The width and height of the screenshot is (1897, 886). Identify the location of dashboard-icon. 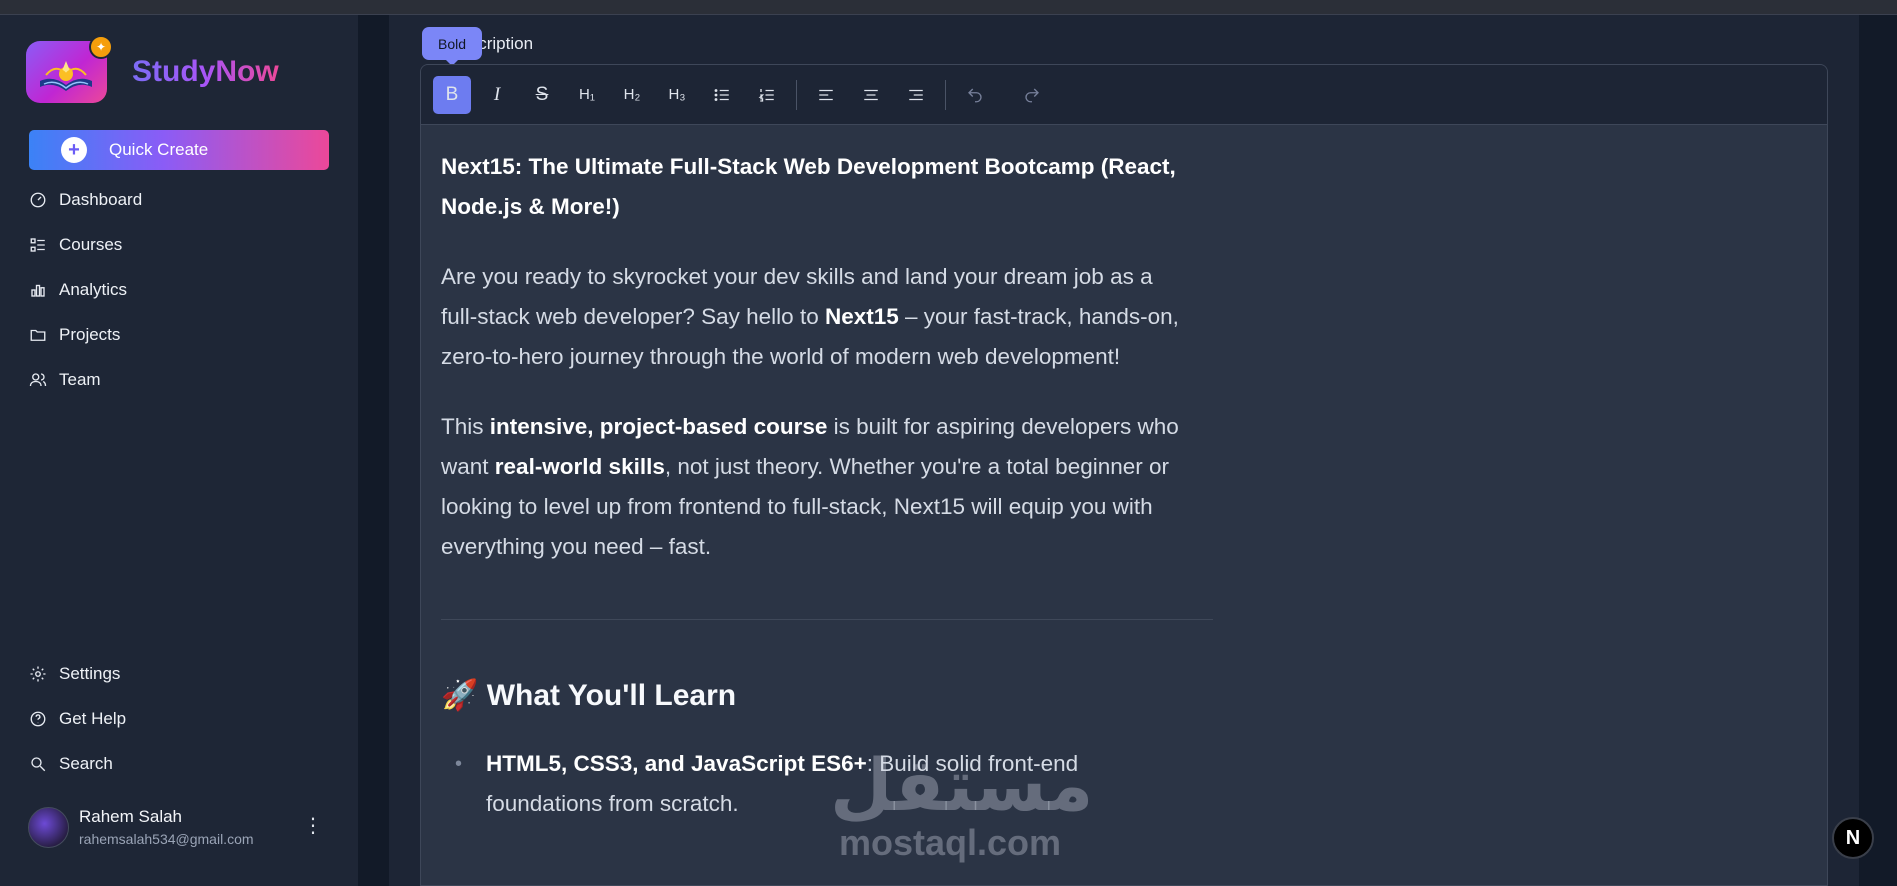
(38, 199).